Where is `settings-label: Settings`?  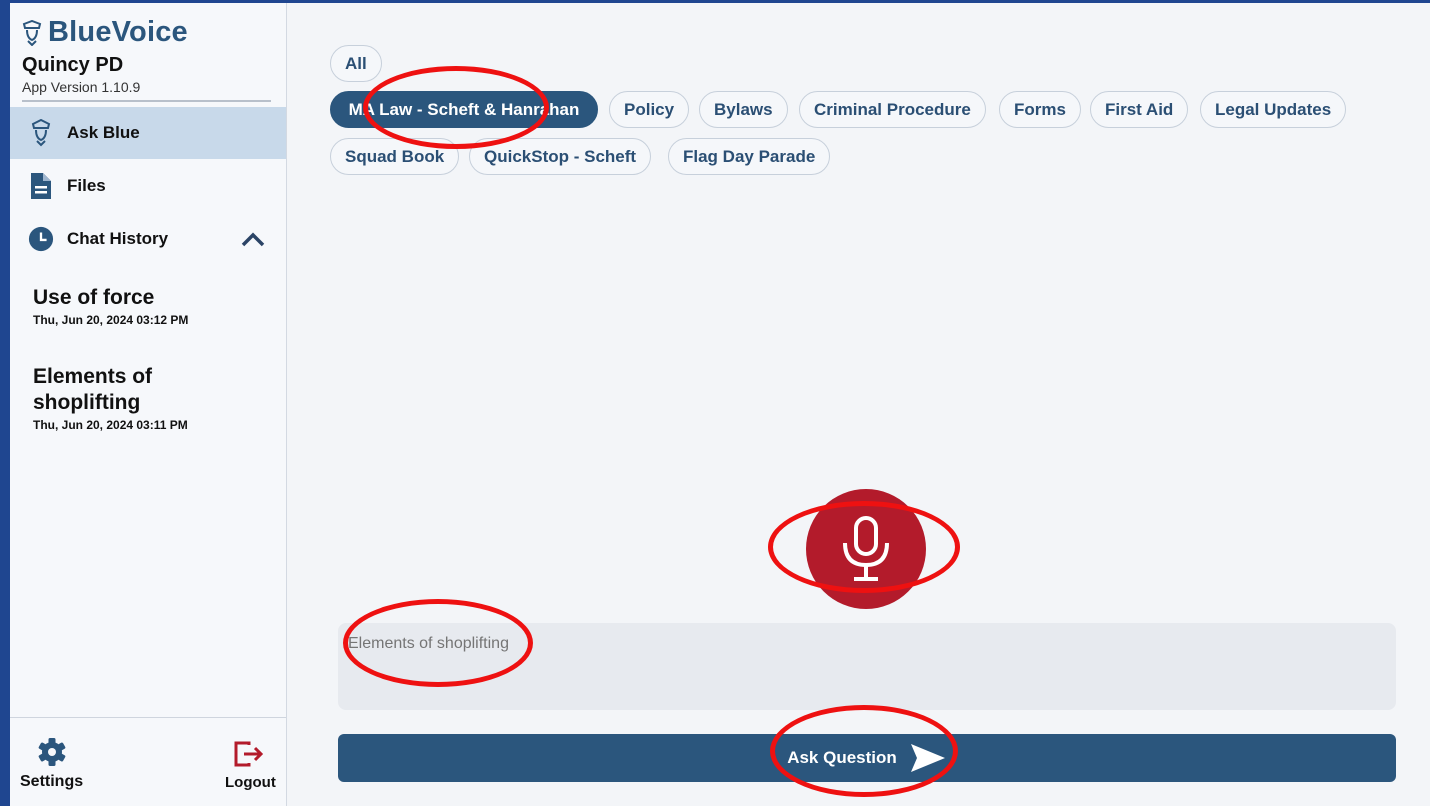 settings-label: Settings is located at coordinates (52, 781).